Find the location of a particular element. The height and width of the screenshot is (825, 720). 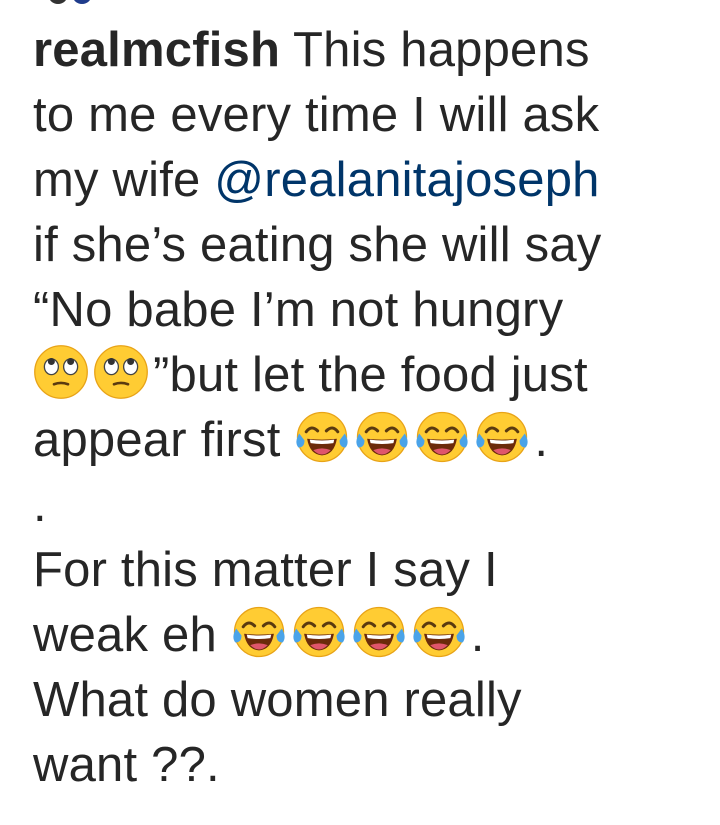

avatar-left is located at coordinates (58, 2).